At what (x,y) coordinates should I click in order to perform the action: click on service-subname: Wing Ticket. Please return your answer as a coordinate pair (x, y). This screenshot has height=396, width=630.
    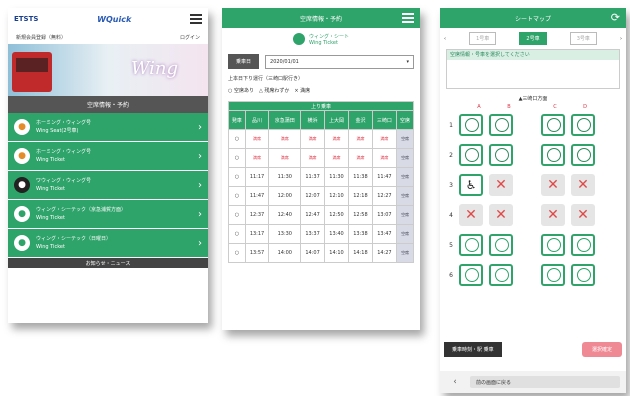
    Looking at the image, I should click on (323, 42).